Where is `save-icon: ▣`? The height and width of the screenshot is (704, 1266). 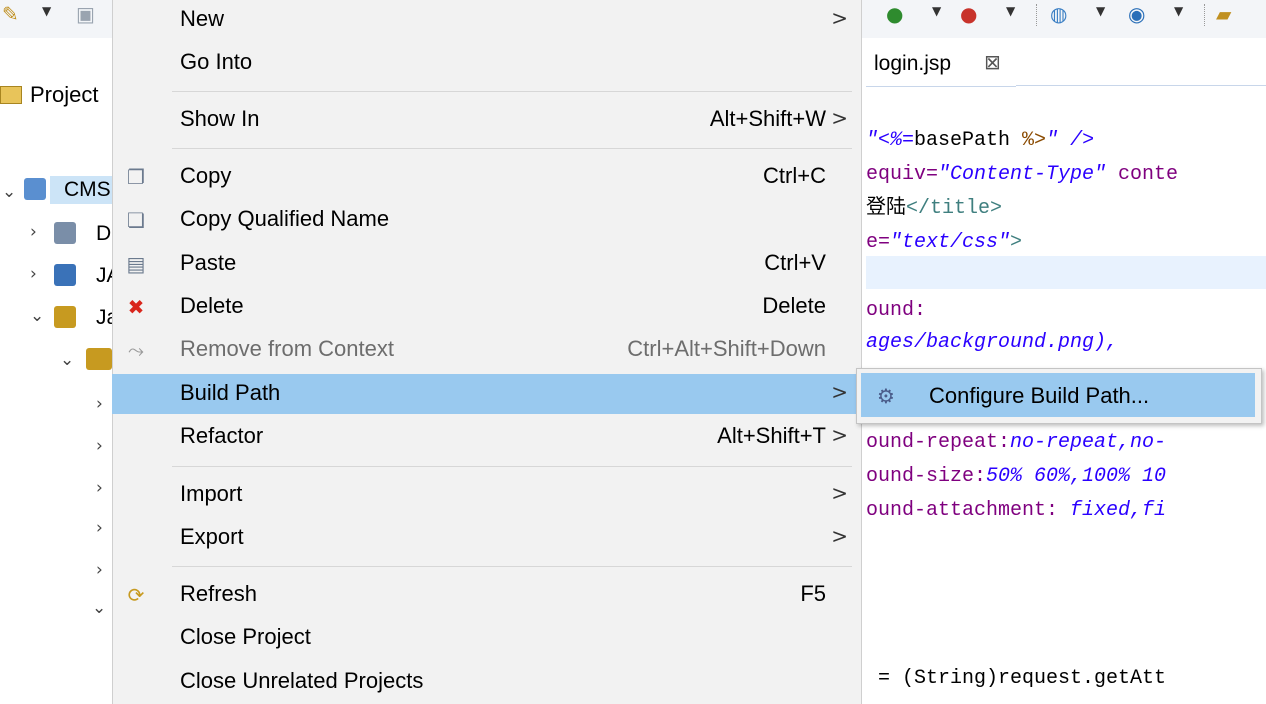 save-icon: ▣ is located at coordinates (85, 14).